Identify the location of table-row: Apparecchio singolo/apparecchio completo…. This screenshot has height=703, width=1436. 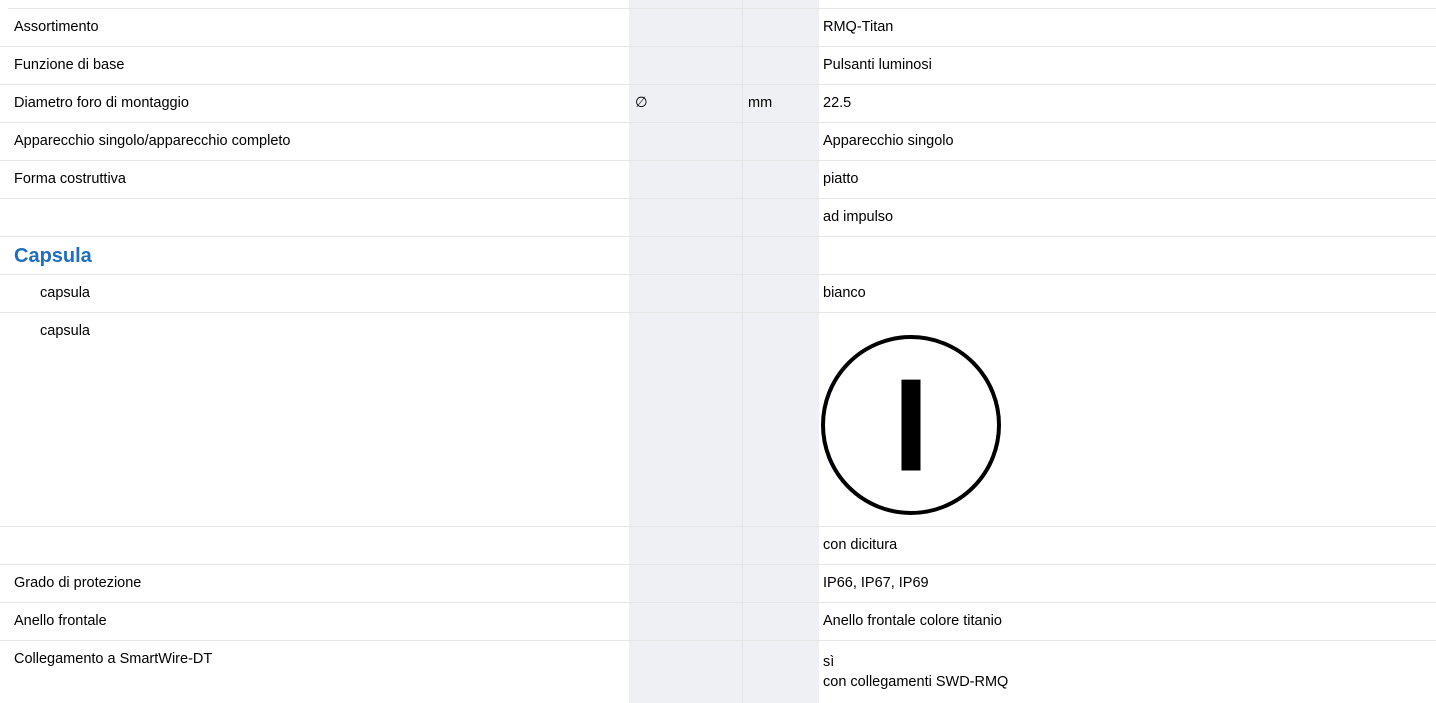
(718, 142).